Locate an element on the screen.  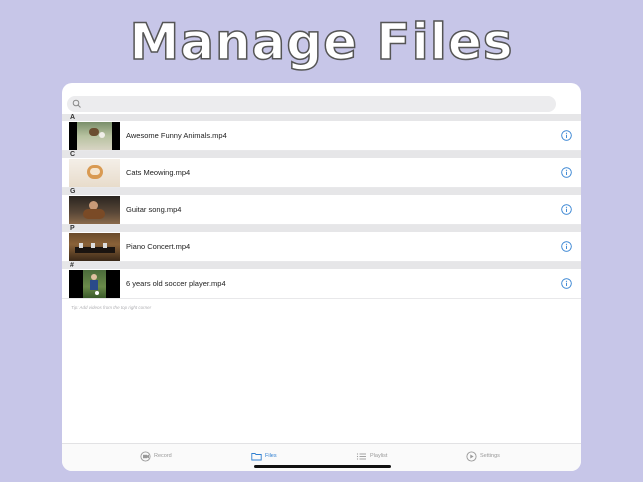
folder-icon is located at coordinates (256, 456).